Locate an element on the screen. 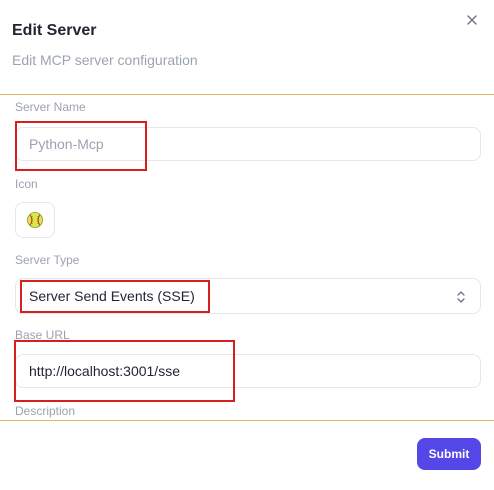  server-type-select: Server Send Events (SSE) is located at coordinates (248, 296).